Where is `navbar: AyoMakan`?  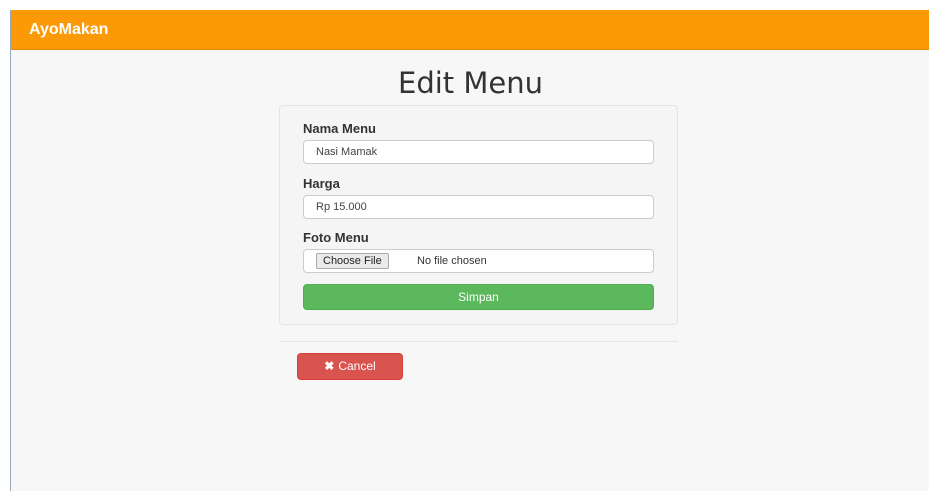 navbar: AyoMakan is located at coordinates (470, 30).